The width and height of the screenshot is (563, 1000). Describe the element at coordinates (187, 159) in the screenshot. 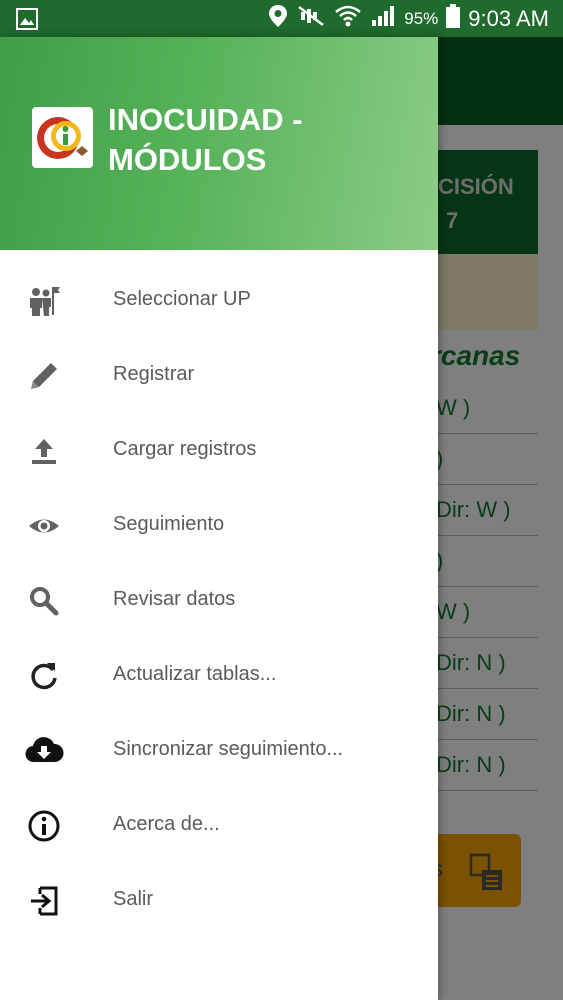

I see `app-title-line2: MÓDULOS` at that location.